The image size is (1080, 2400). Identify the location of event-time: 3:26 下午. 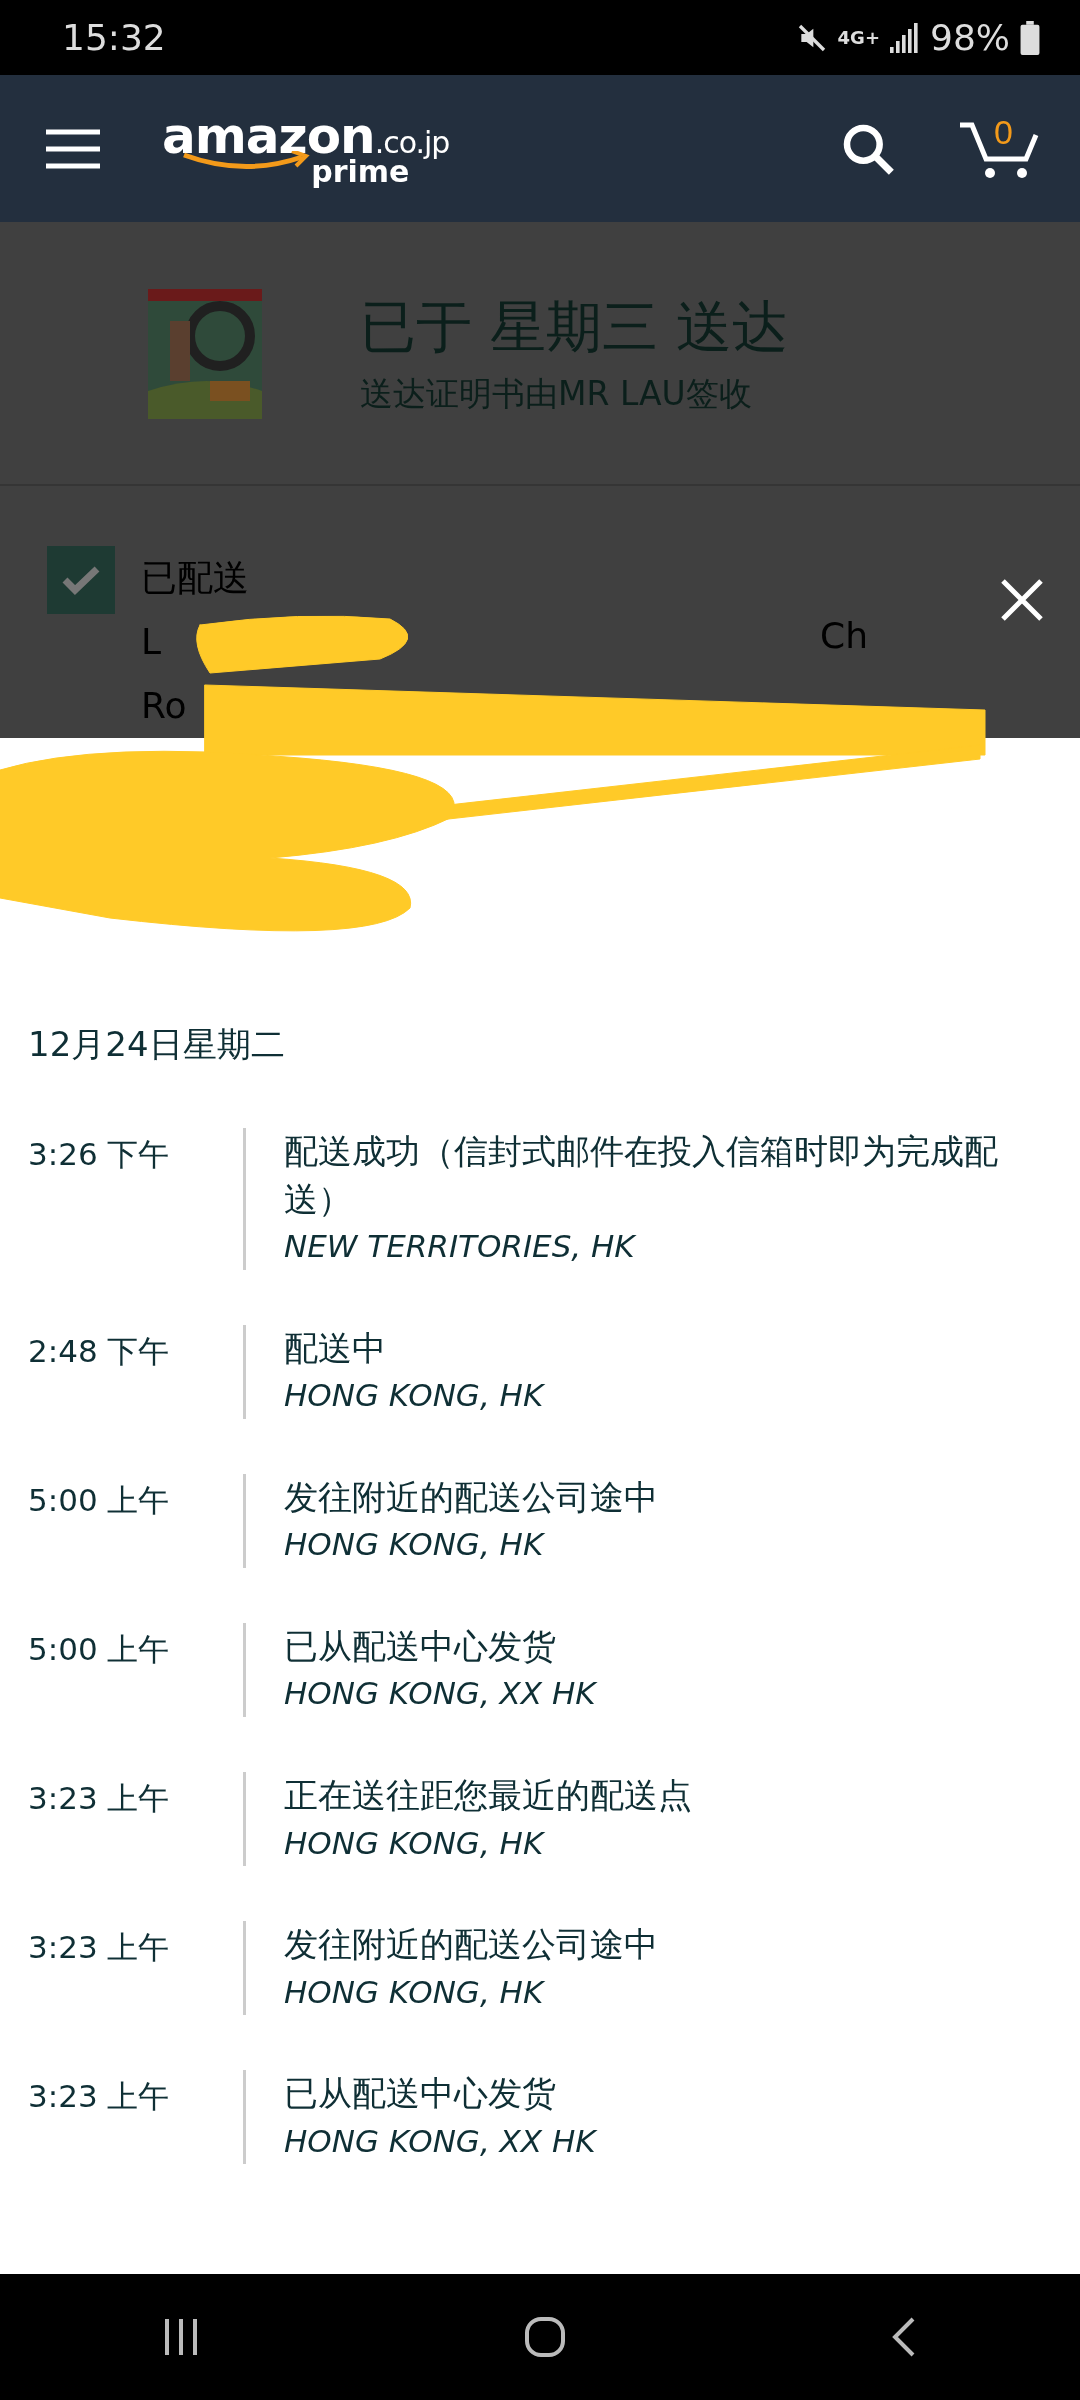
(99, 1154).